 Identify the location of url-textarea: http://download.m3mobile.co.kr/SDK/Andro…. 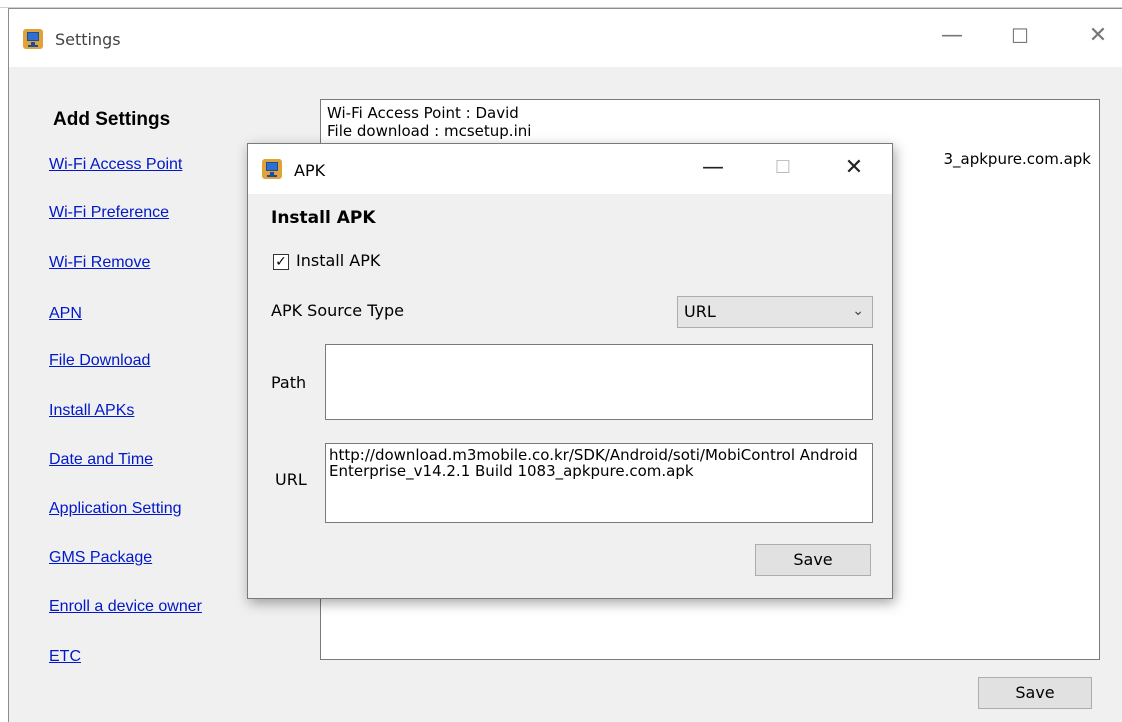
(599, 483).